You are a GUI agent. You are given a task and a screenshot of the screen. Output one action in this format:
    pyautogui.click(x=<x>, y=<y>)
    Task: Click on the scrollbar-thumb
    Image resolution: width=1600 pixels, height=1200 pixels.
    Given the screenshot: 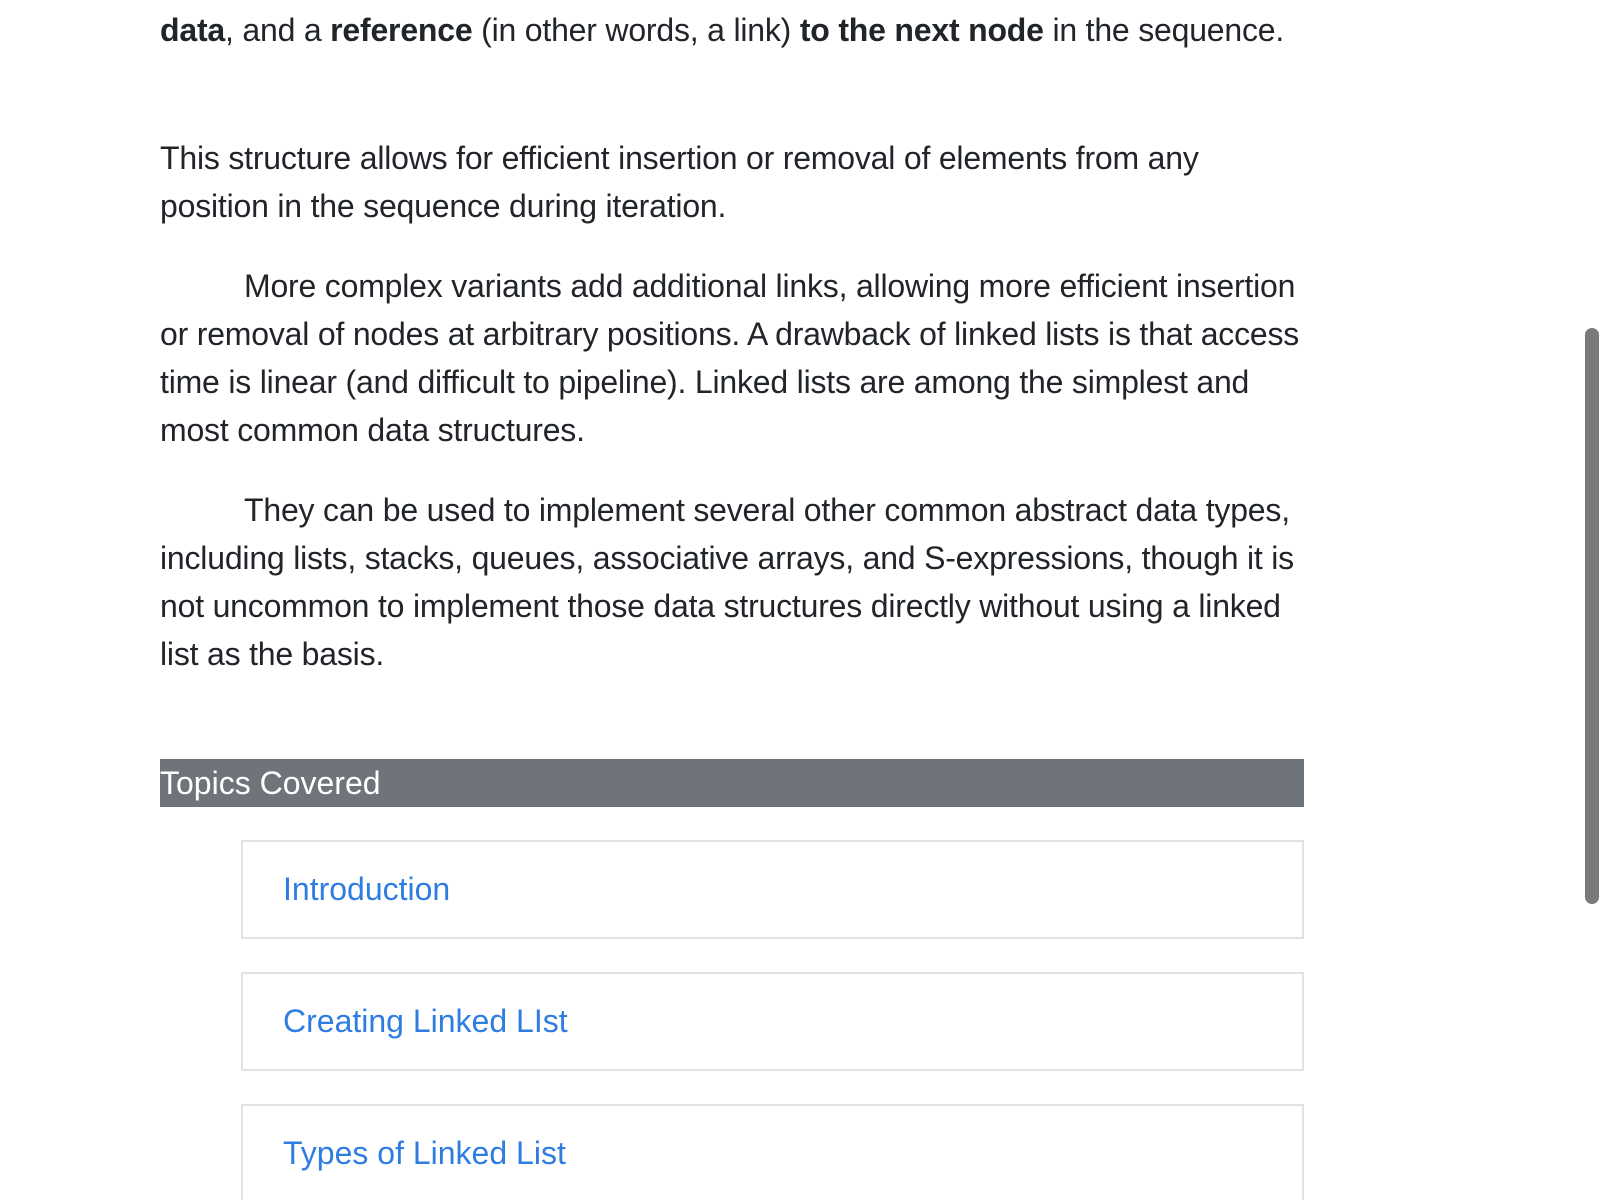 What is the action you would take?
    pyautogui.click(x=1592, y=616)
    